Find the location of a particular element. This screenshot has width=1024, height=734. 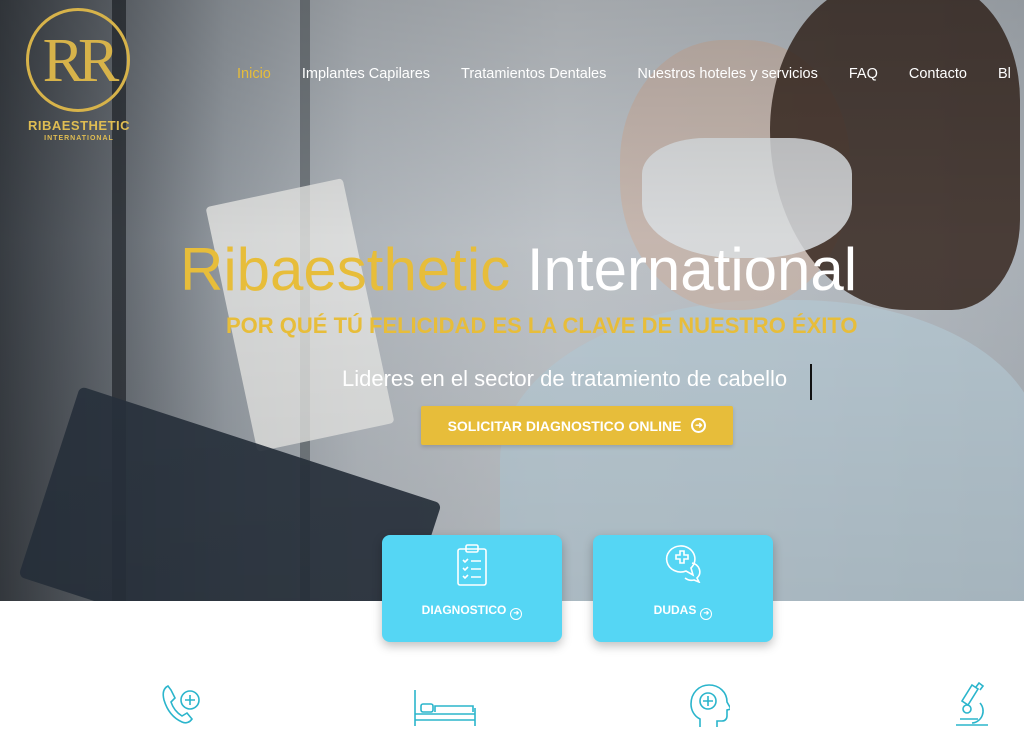

diagnostico-label: DIAGNOSTICO ➜ is located at coordinates (472, 611).